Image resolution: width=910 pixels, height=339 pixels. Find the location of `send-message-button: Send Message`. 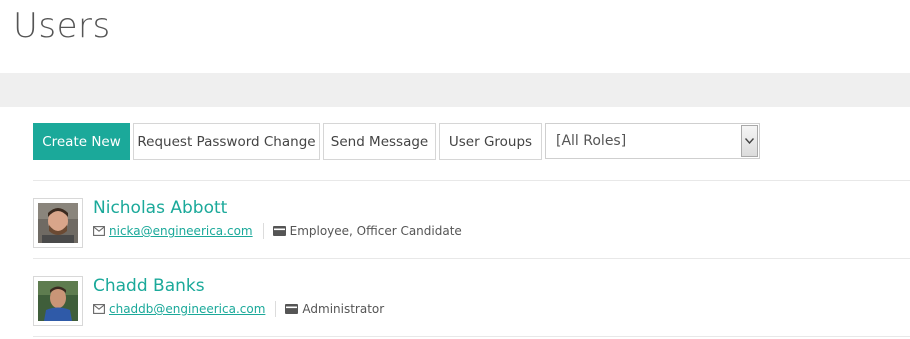

send-message-button: Send Message is located at coordinates (379, 141).